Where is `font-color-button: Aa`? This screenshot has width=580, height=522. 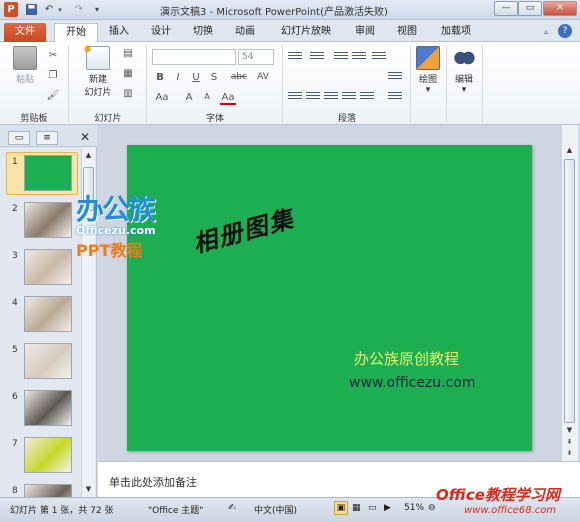 font-color-button: Aa is located at coordinates (228, 98).